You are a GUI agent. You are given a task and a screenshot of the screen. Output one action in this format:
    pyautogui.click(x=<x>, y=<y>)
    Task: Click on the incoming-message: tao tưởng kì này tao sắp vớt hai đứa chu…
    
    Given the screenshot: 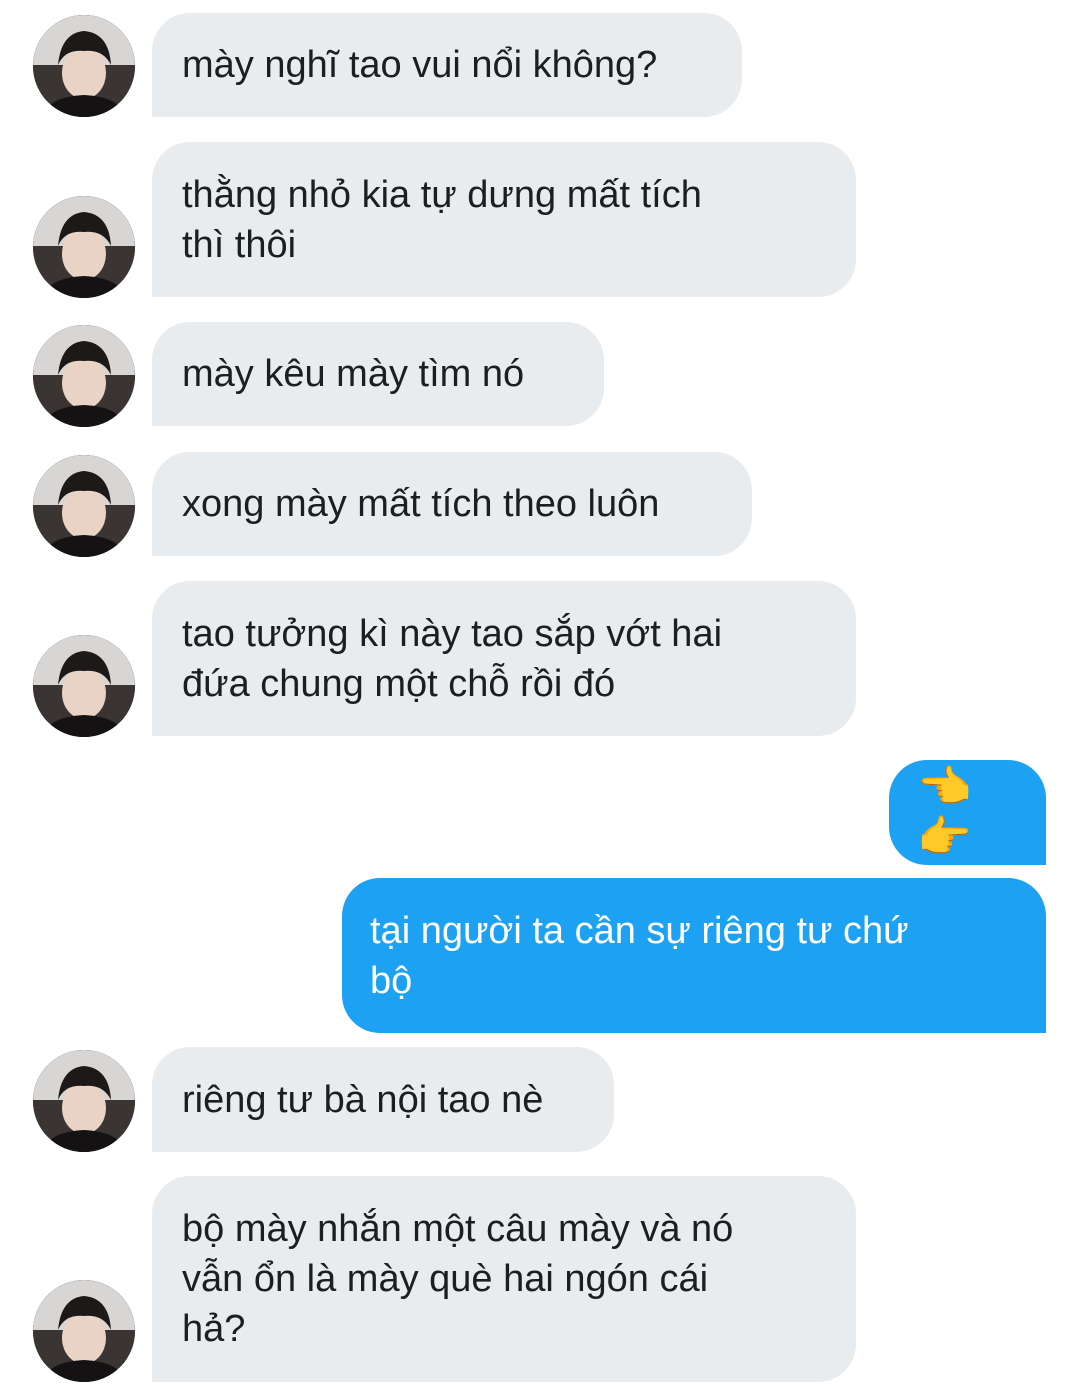 What is the action you would take?
    pyautogui.click(x=504, y=658)
    